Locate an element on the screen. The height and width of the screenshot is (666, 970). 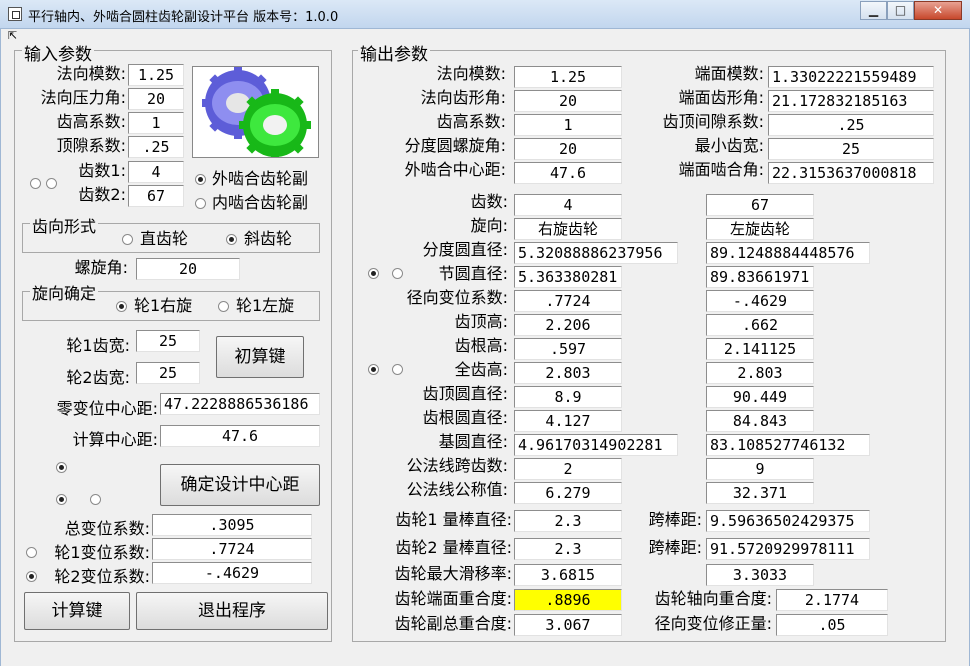
gear2-over-pins-label: 跨棒距: is located at coordinates (675, 547).